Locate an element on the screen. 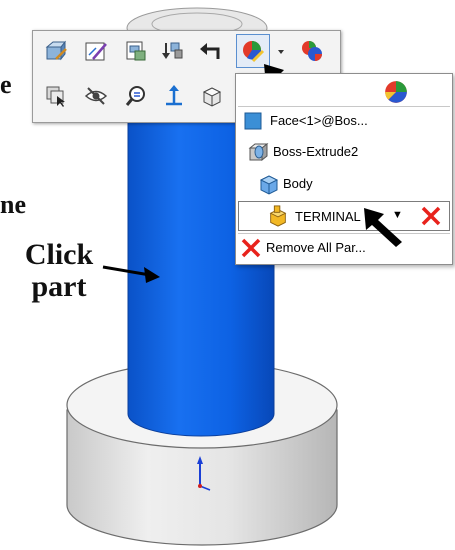 The image size is (455, 550). edit-feature-button is located at coordinates (136, 51).